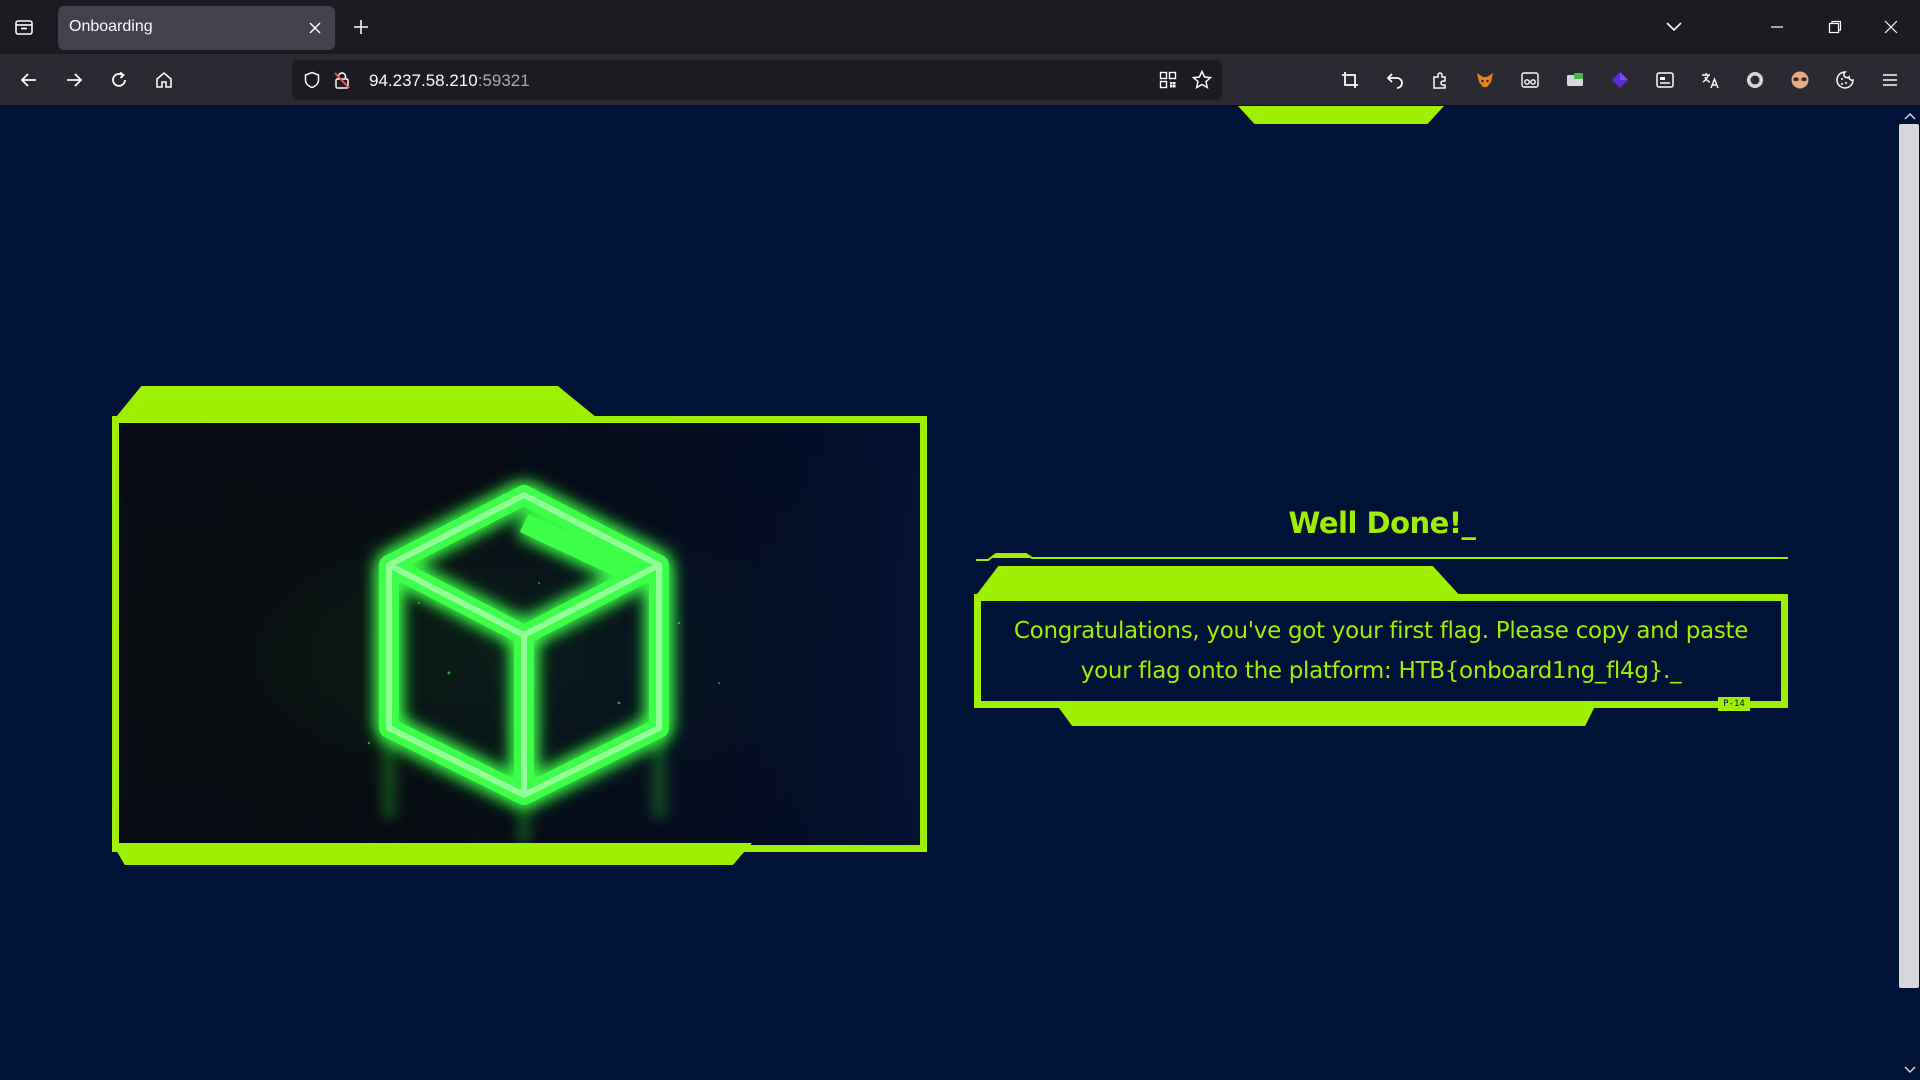 This screenshot has height=1080, width=1920. I want to click on record-circle-icon, so click(1755, 80).